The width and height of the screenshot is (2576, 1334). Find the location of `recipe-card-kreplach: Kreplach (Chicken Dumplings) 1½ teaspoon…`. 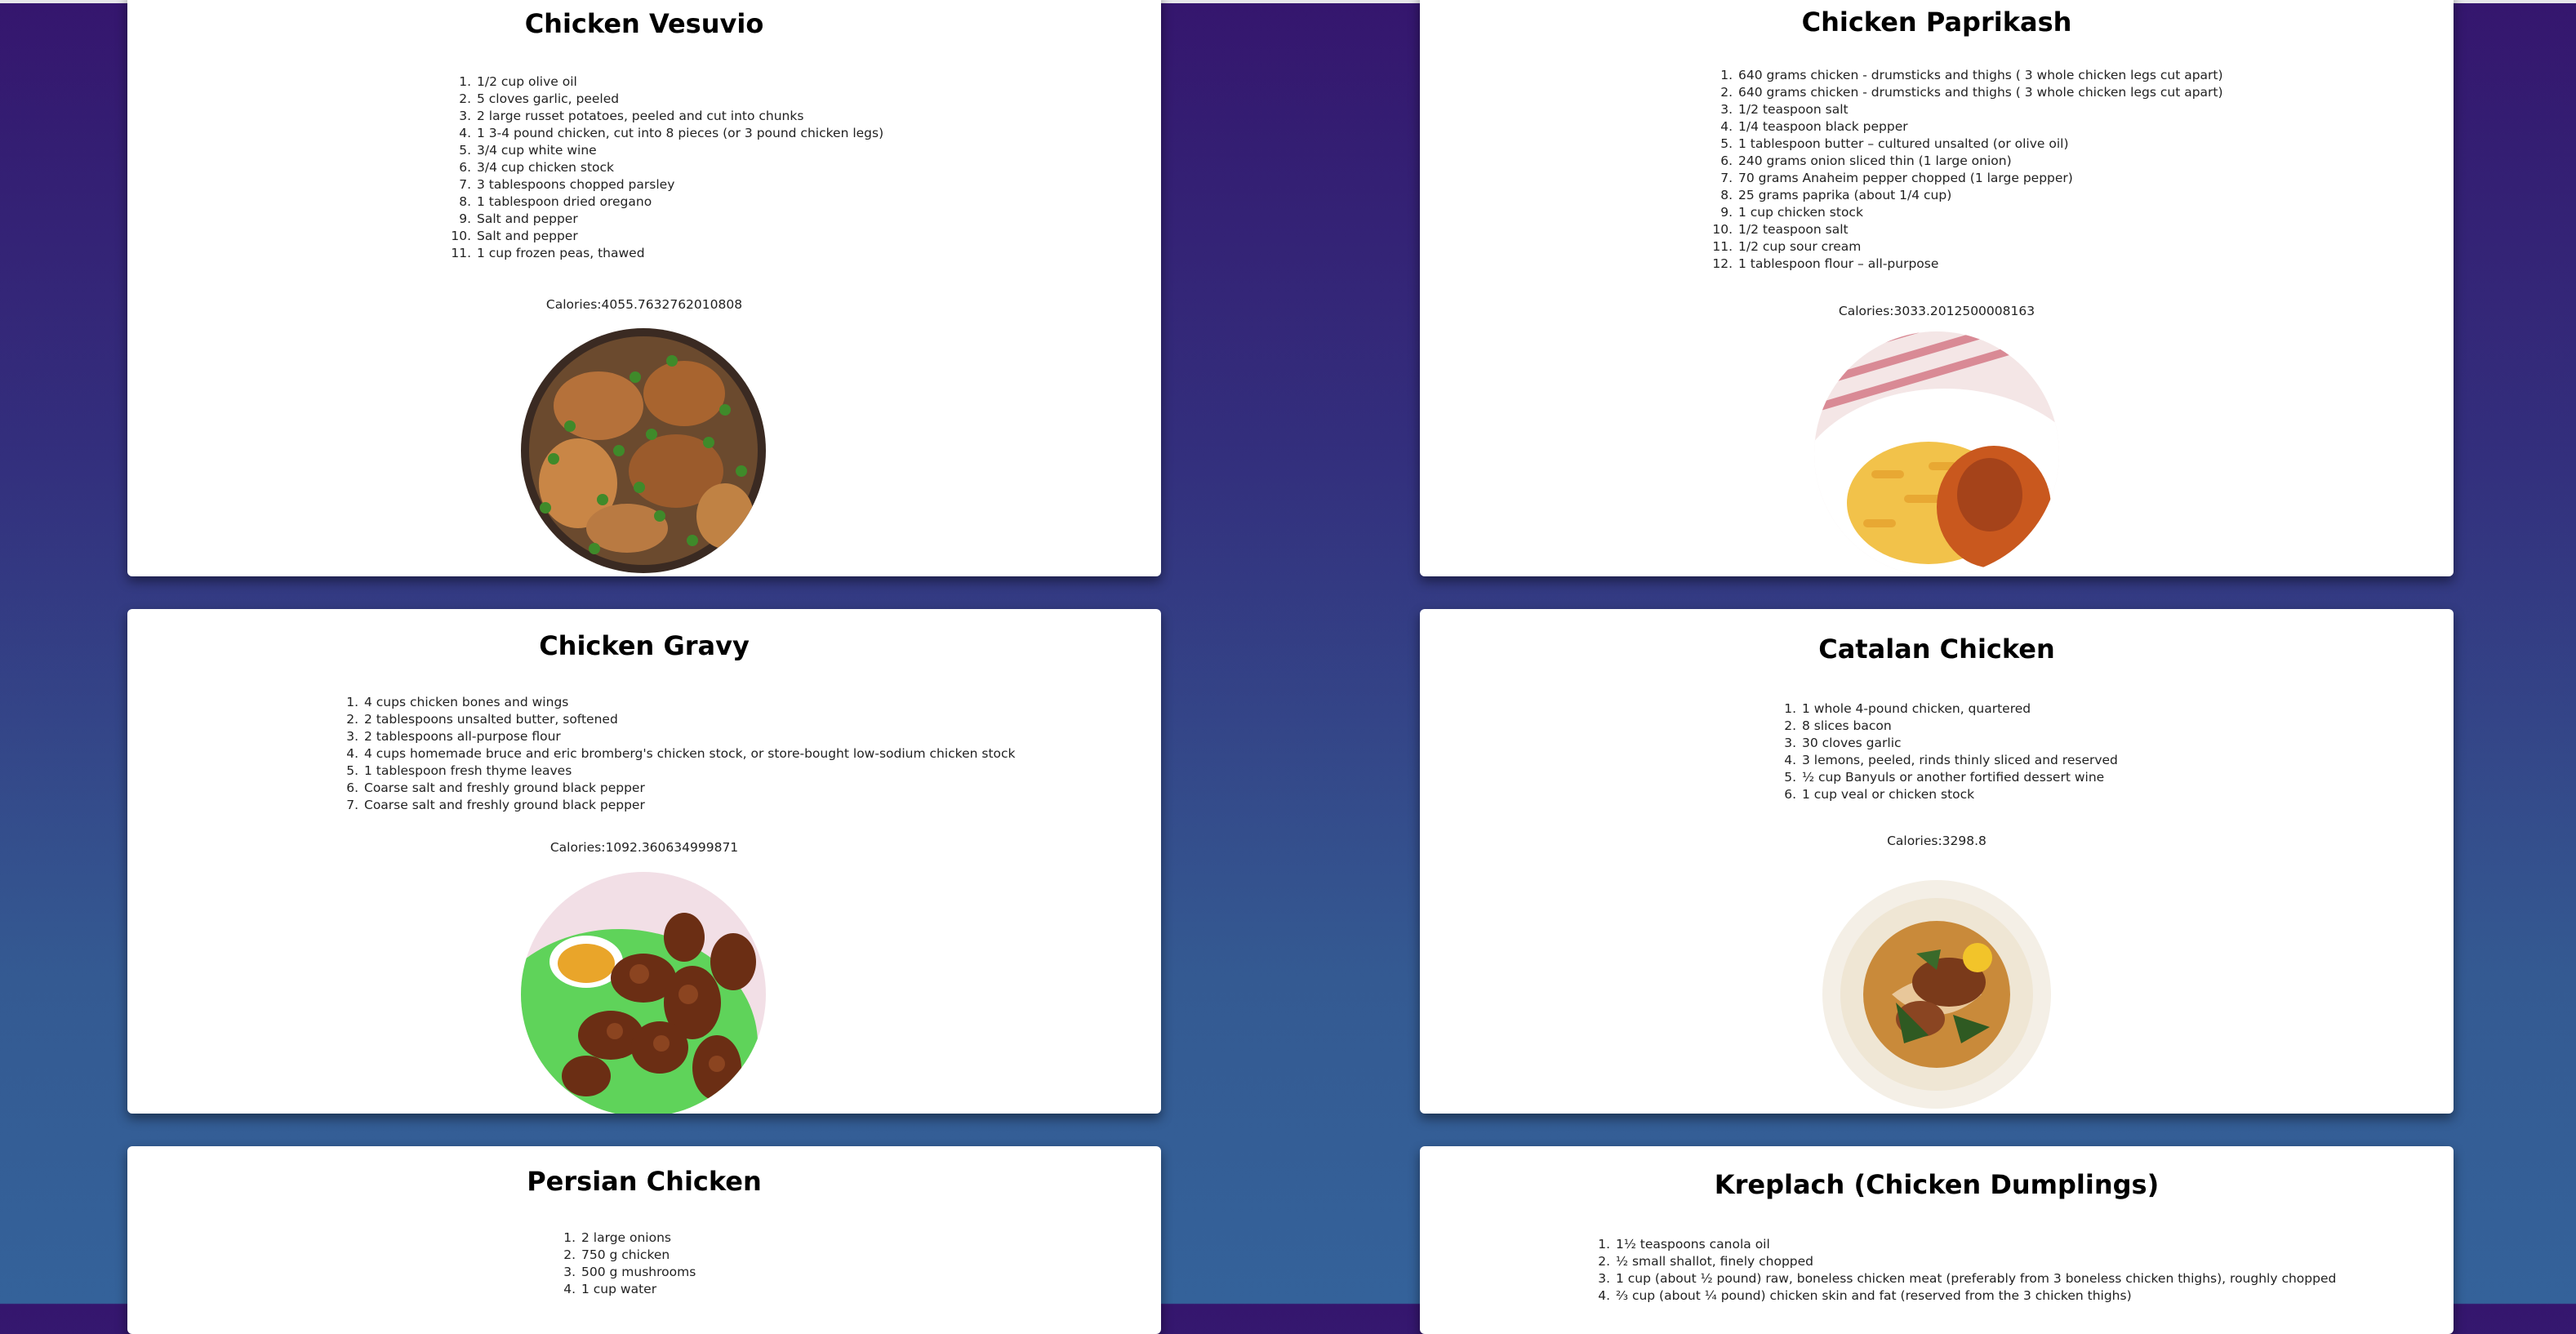

recipe-card-kreplach: Kreplach (Chicken Dumplings) 1½ teaspoon… is located at coordinates (1937, 1240).